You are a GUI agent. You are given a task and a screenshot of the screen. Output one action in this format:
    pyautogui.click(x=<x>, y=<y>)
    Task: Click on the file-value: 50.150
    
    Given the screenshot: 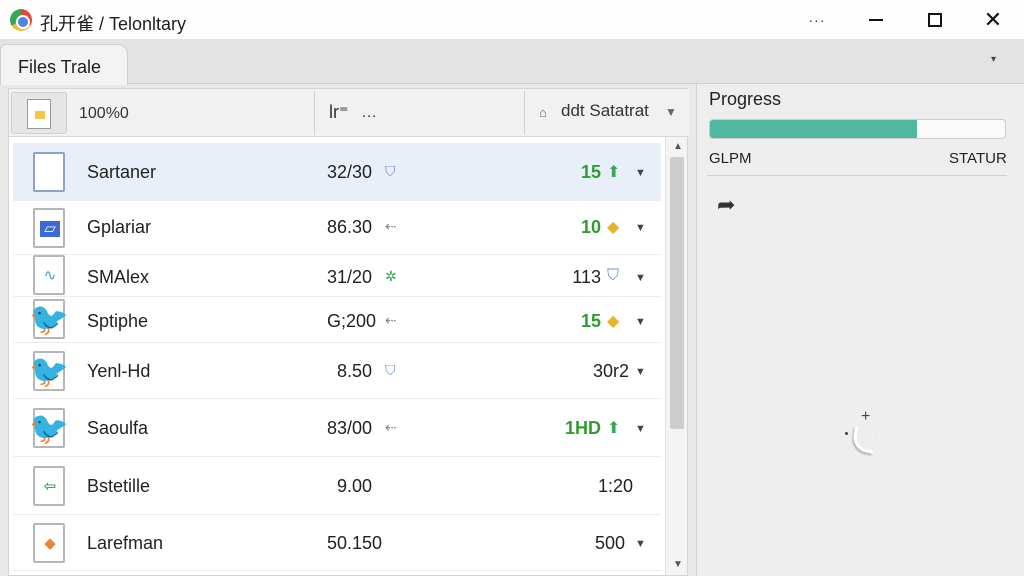 What is the action you would take?
    pyautogui.click(x=355, y=543)
    